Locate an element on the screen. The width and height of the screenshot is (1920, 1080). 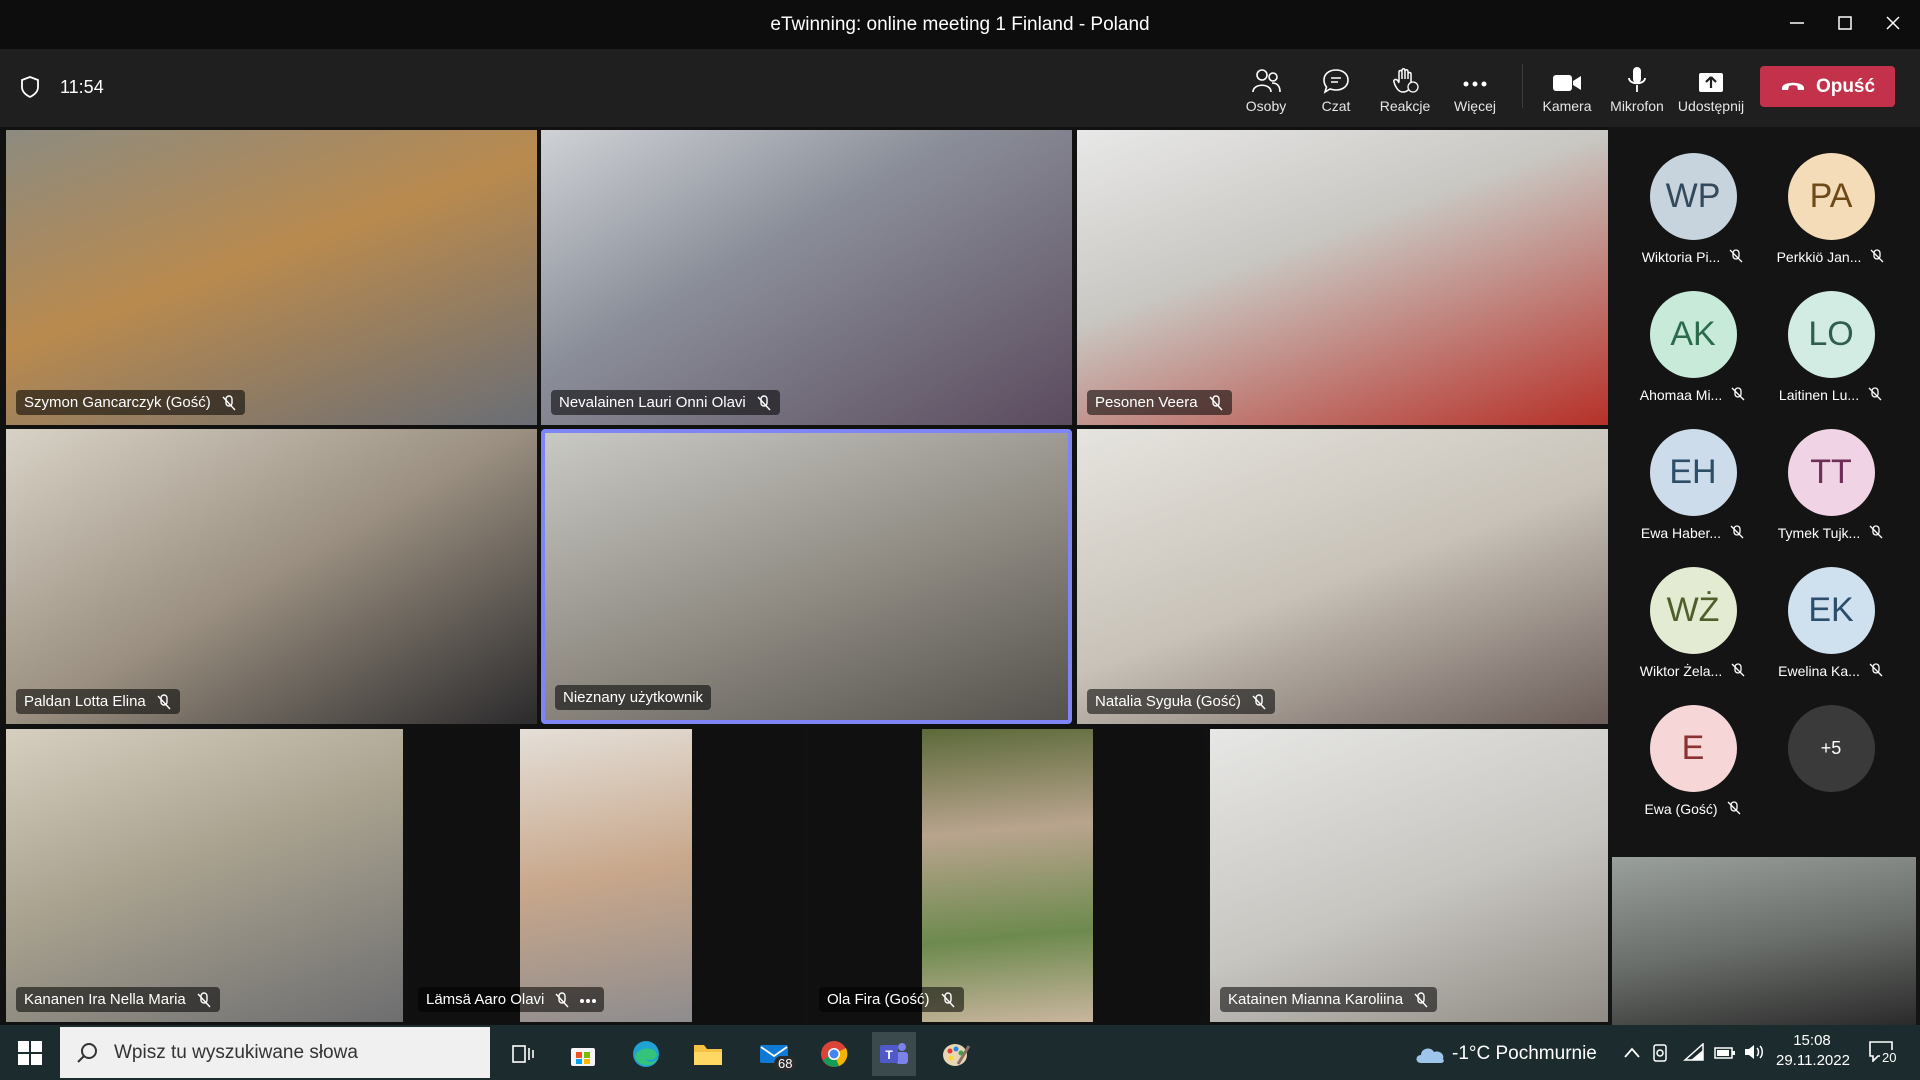
chat-icon is located at coordinates (1336, 77).